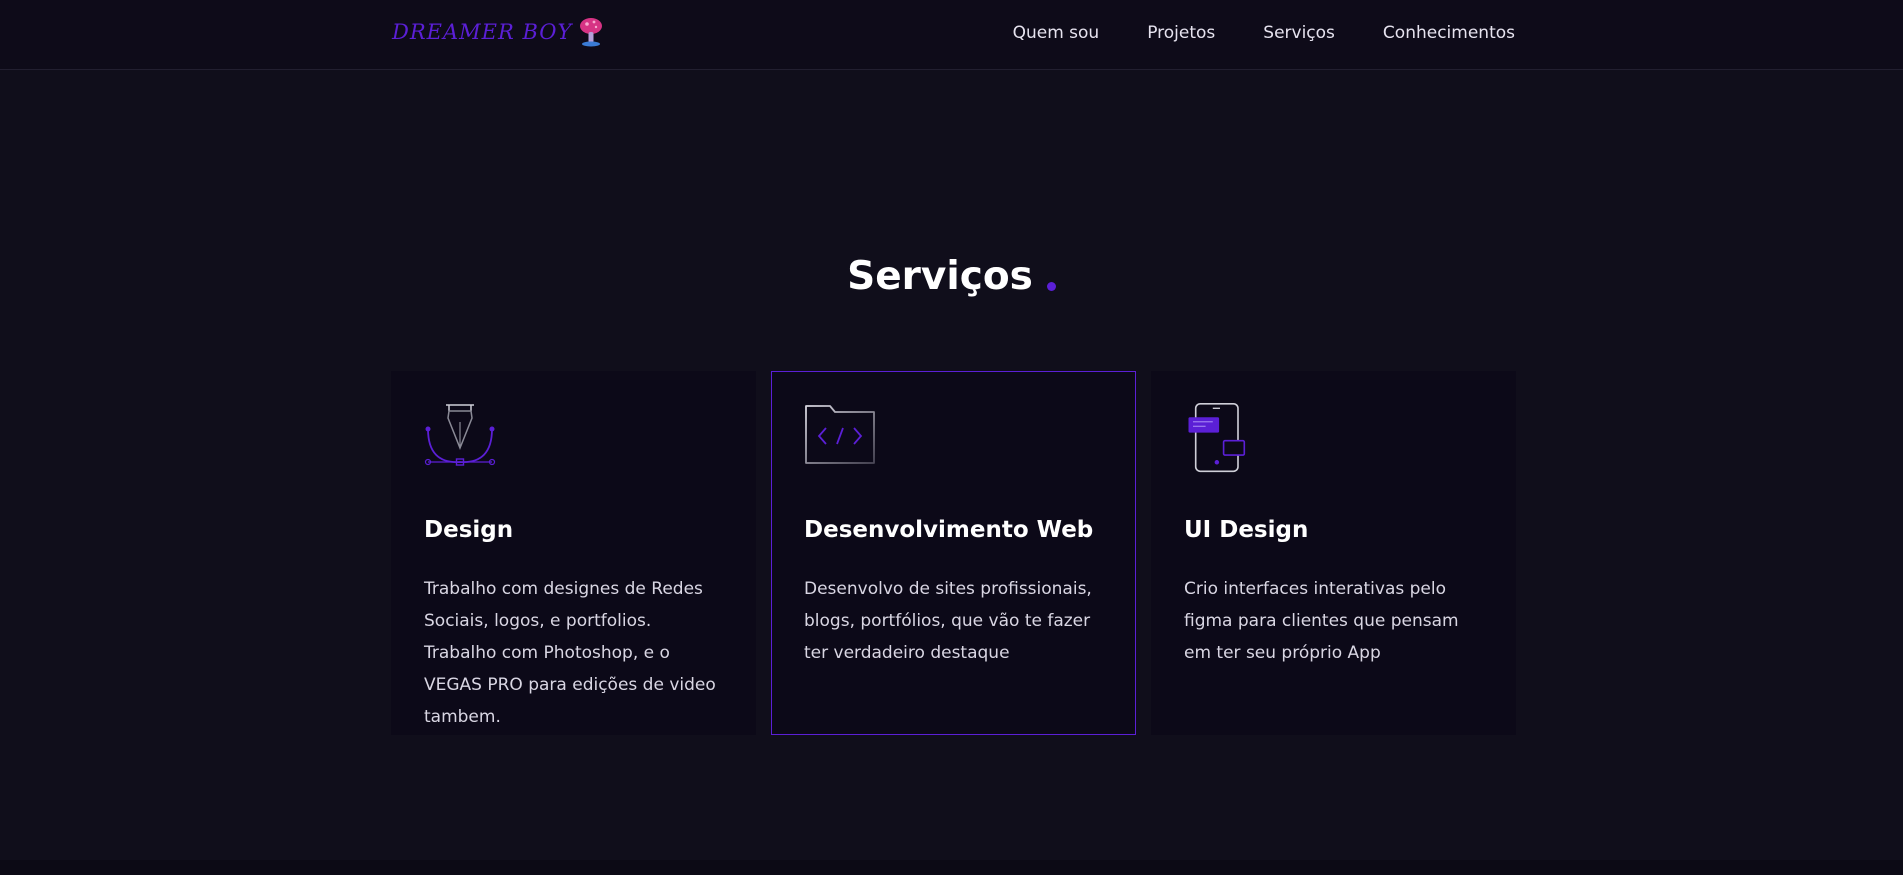 This screenshot has width=1903, height=875. Describe the element at coordinates (940, 276) in the screenshot. I see `section-title-text: Serviços` at that location.